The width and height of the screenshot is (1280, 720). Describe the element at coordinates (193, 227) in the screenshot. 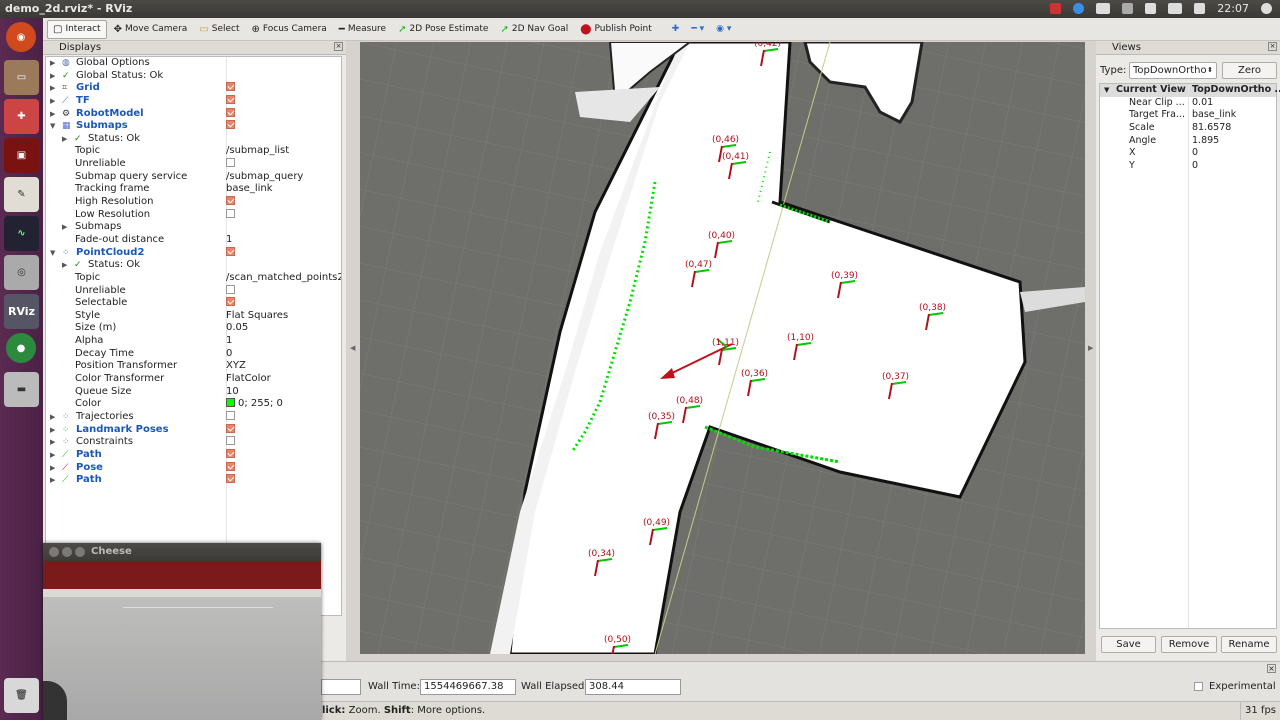

I see `display-row: ▶ Submaps` at that location.